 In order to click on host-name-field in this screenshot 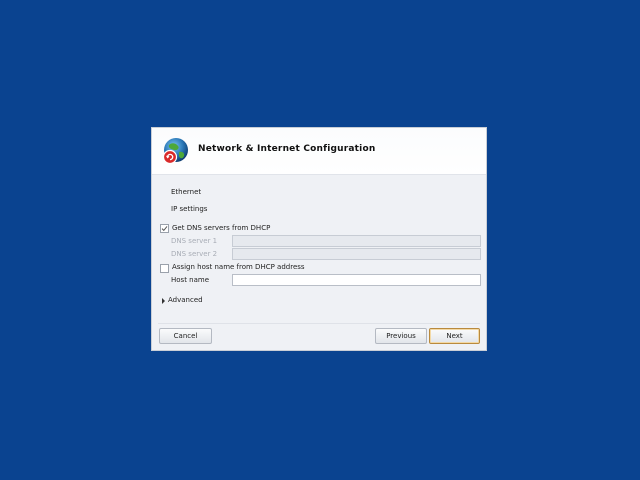, I will do `click(356, 283)`.